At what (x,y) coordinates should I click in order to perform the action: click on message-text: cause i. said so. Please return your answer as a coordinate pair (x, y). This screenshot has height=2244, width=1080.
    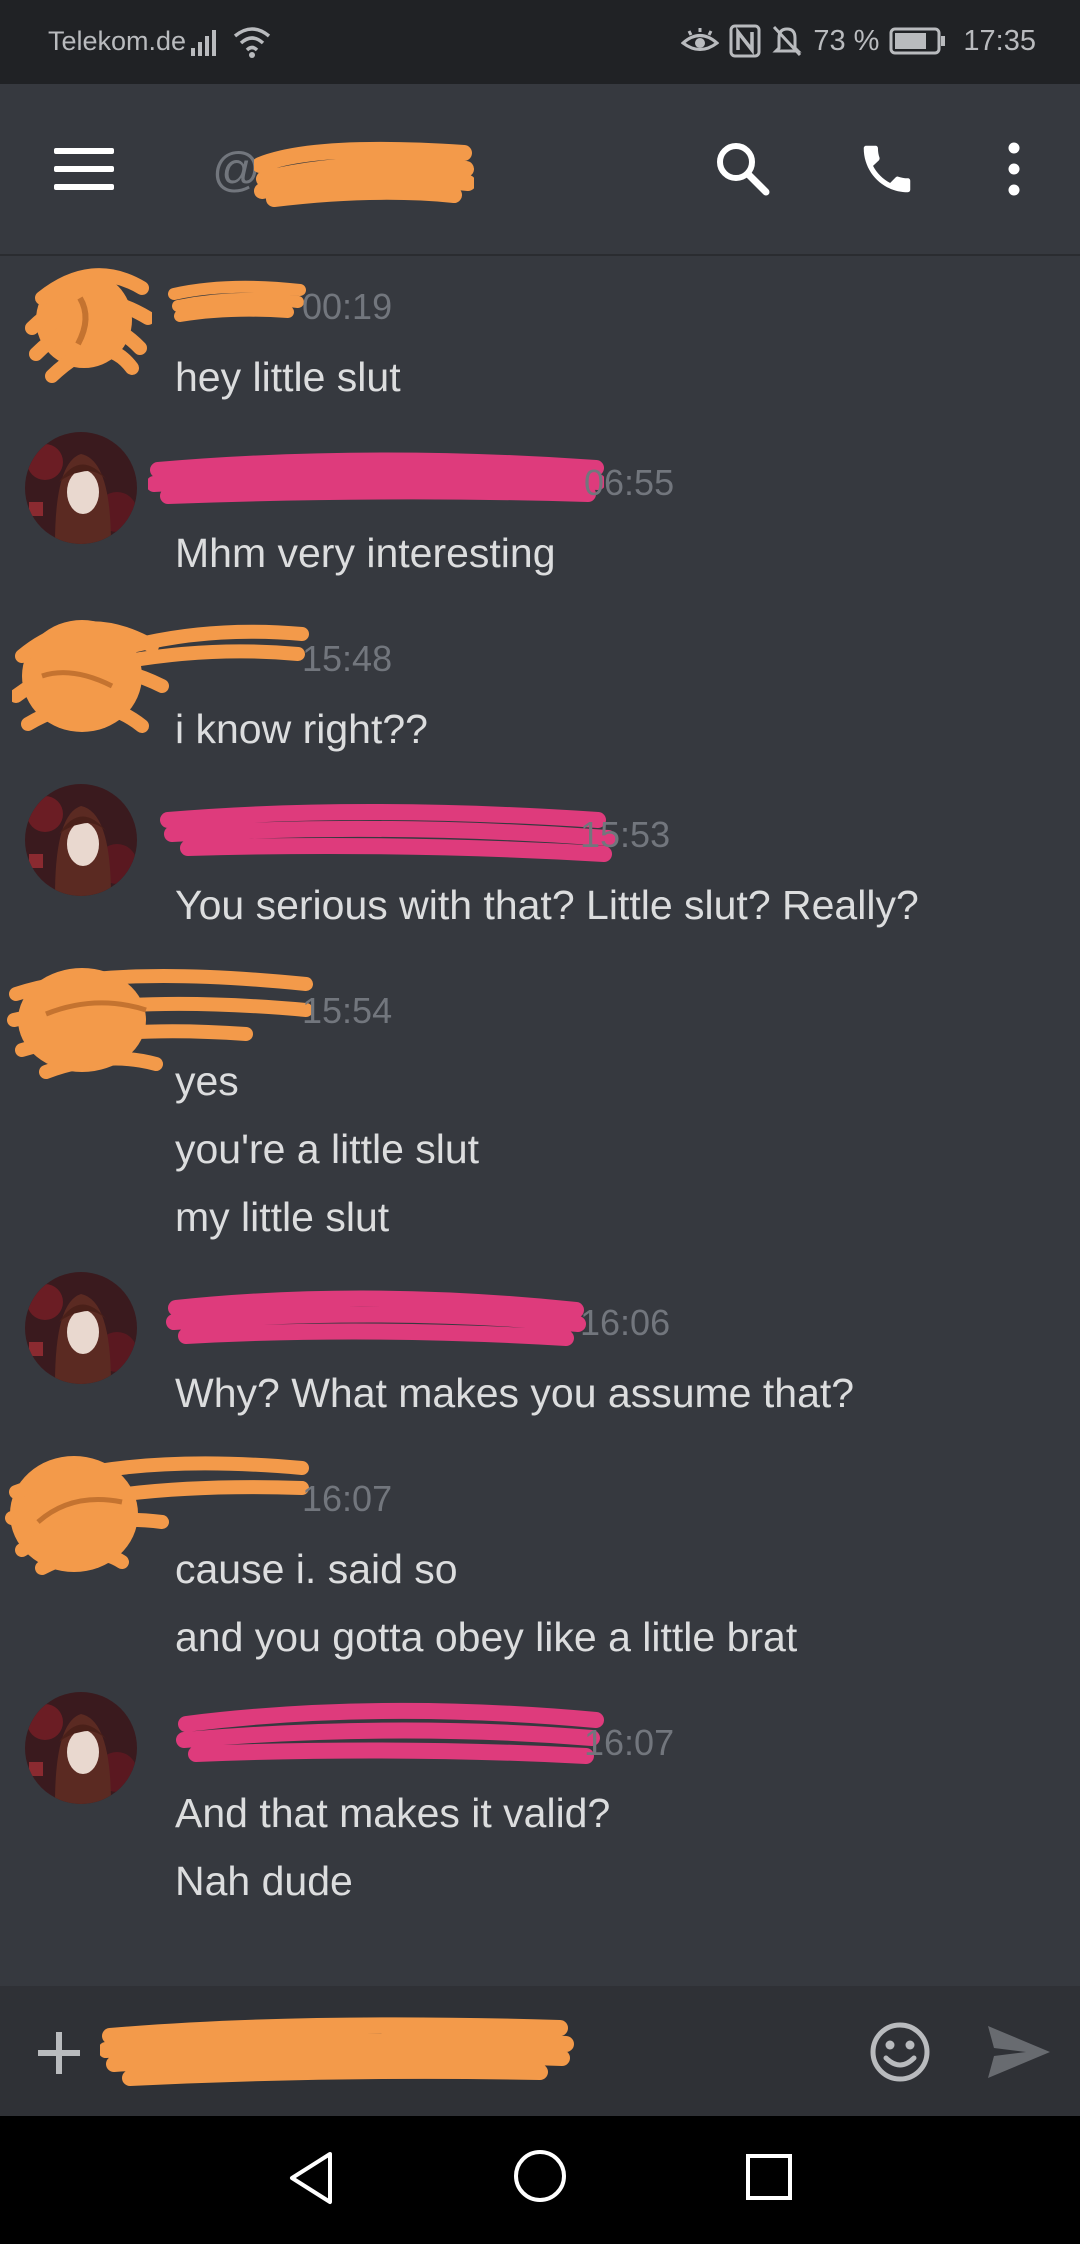
    Looking at the image, I should click on (316, 1569).